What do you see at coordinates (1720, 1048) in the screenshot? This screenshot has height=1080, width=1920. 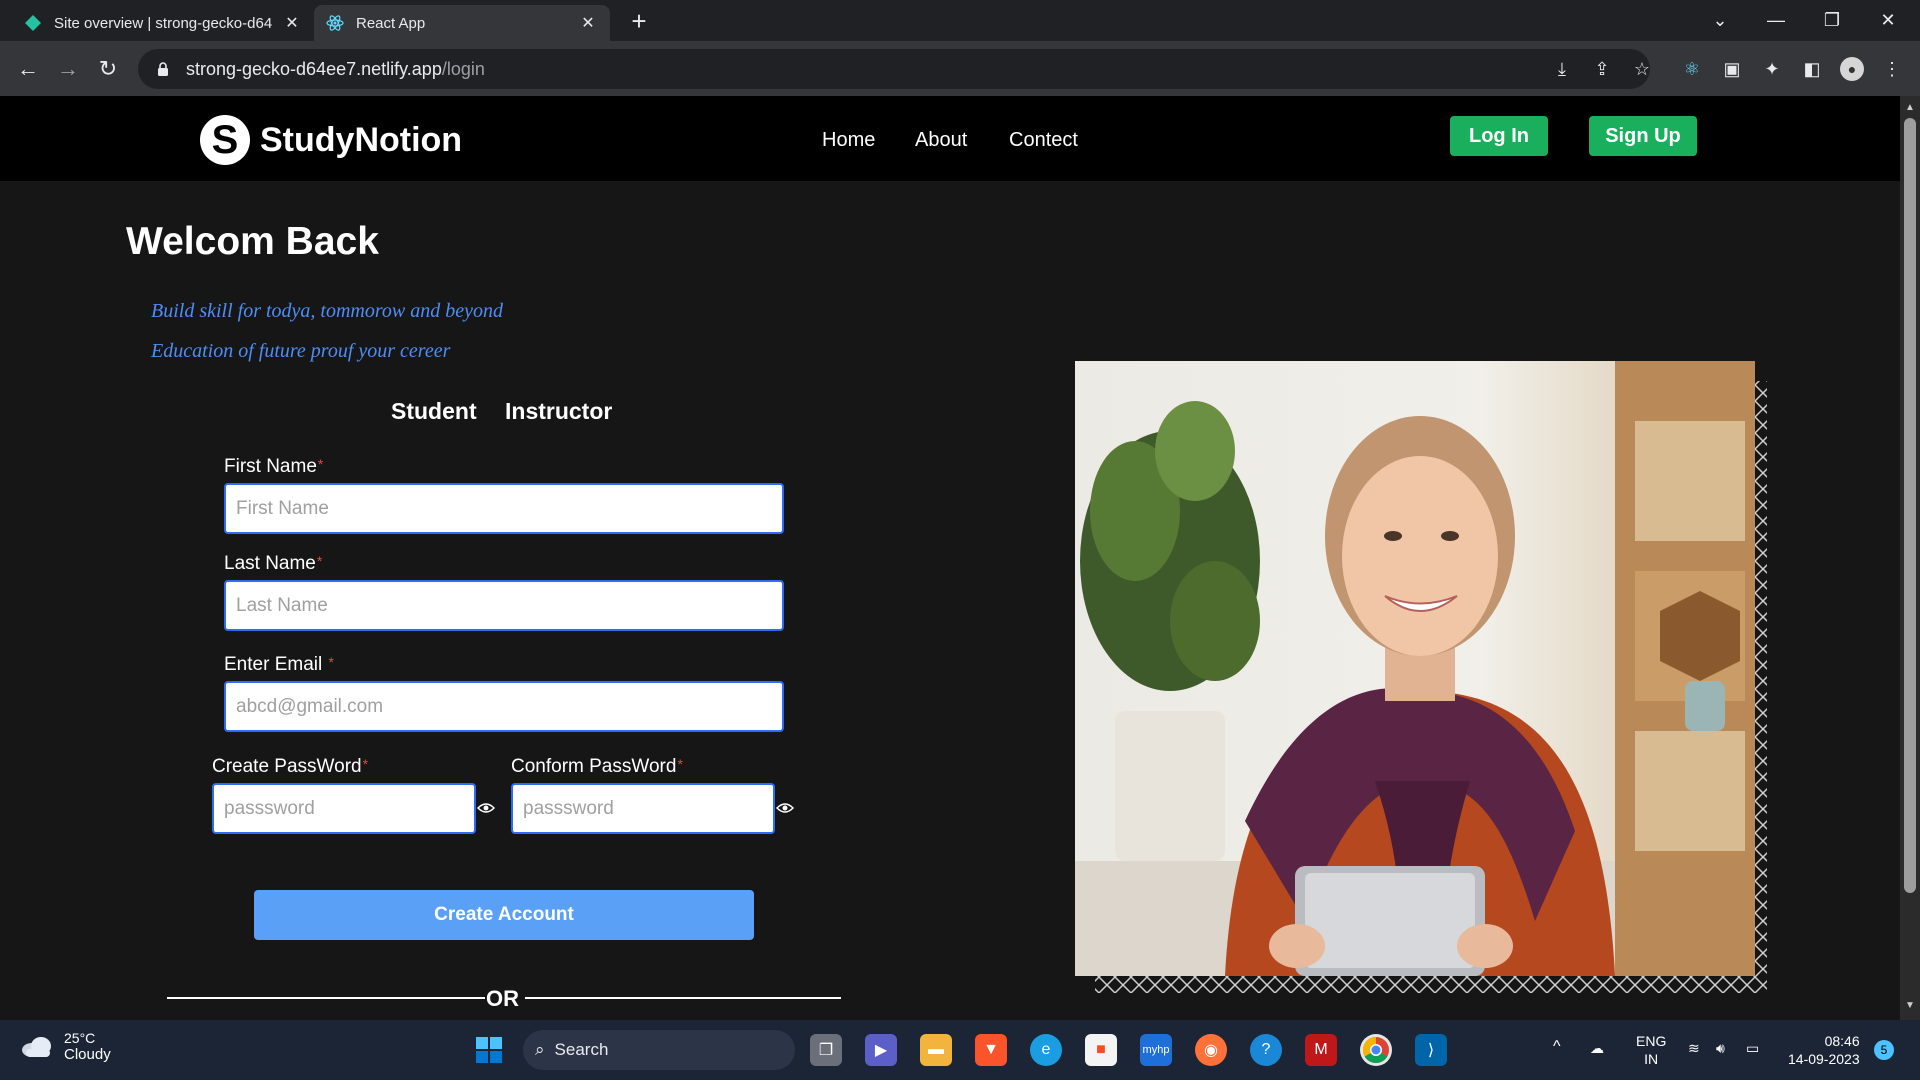 I see `volume-icon: 🔊︎` at bounding box center [1720, 1048].